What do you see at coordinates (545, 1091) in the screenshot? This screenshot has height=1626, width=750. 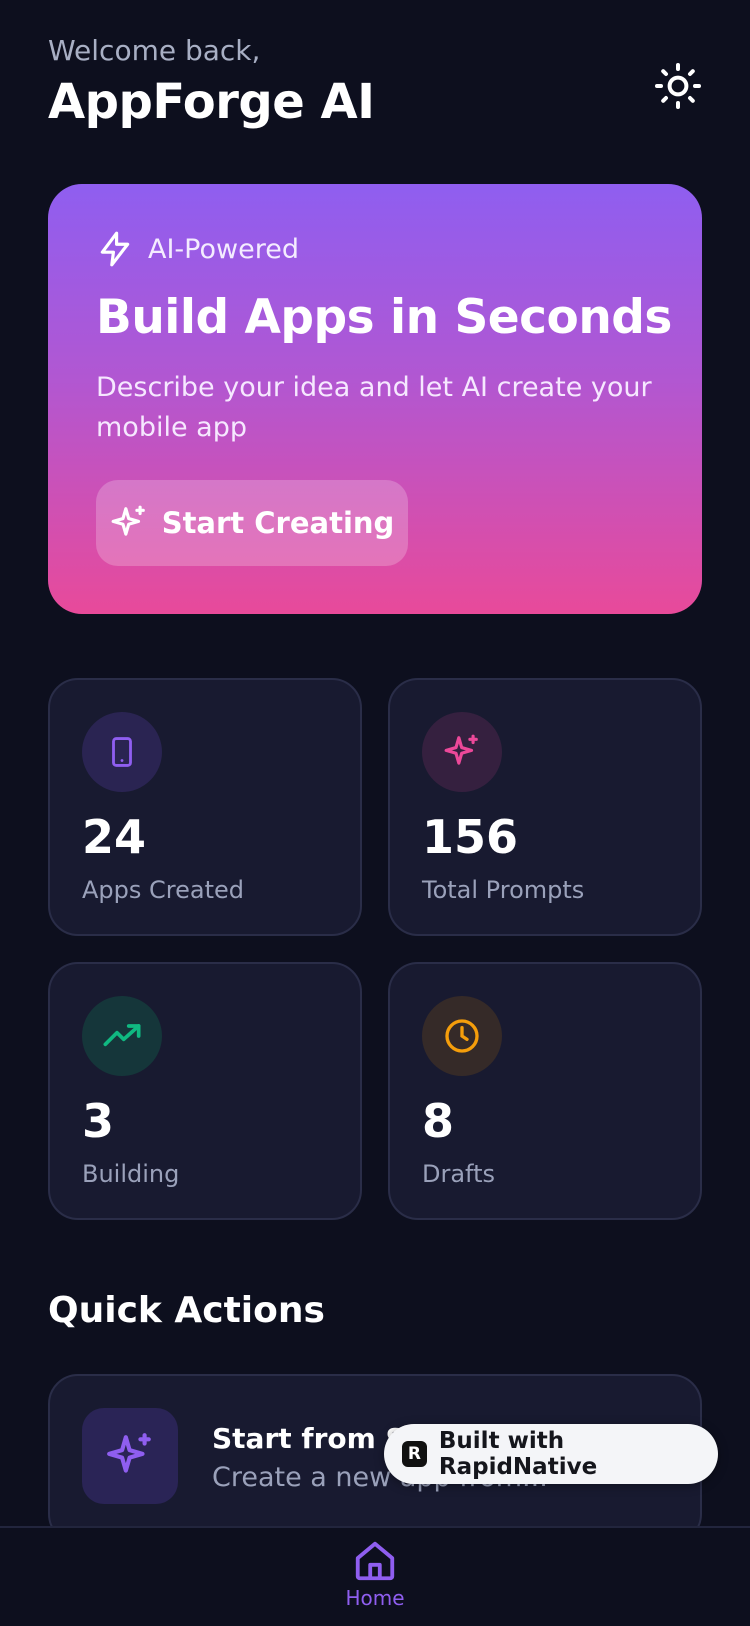 I see `stat-card-drafts: 8 Drafts` at bounding box center [545, 1091].